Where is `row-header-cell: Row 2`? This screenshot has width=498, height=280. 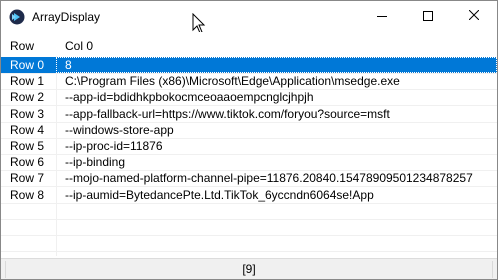 row-header-cell: Row 2 is located at coordinates (28, 97).